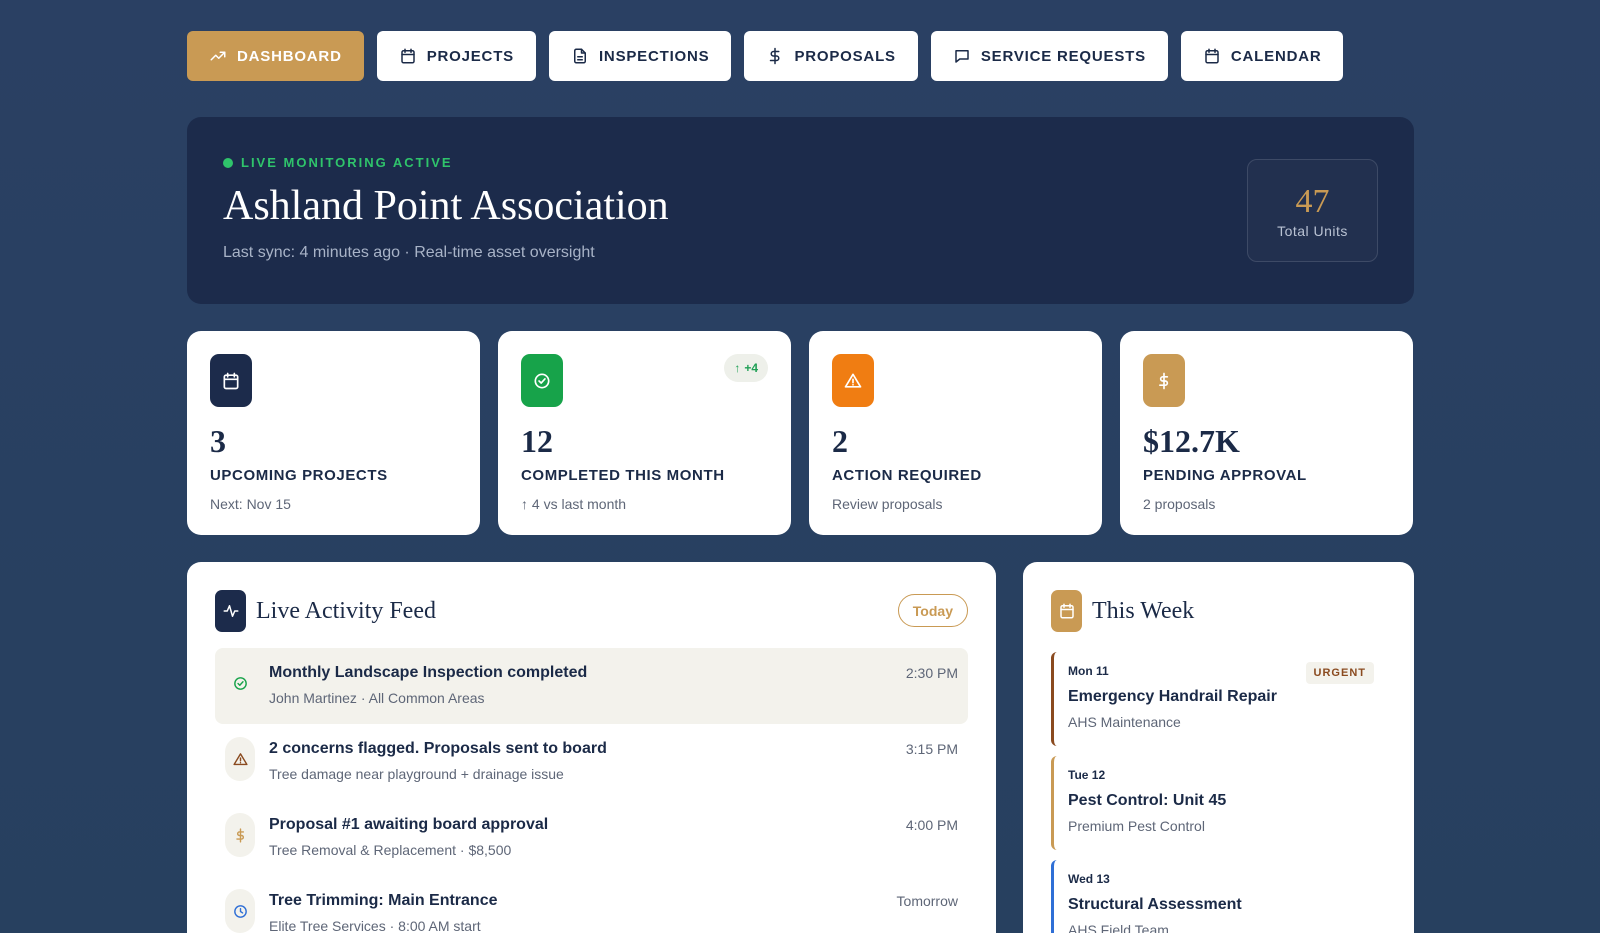  What do you see at coordinates (579, 56) in the screenshot?
I see `document-icon` at bounding box center [579, 56].